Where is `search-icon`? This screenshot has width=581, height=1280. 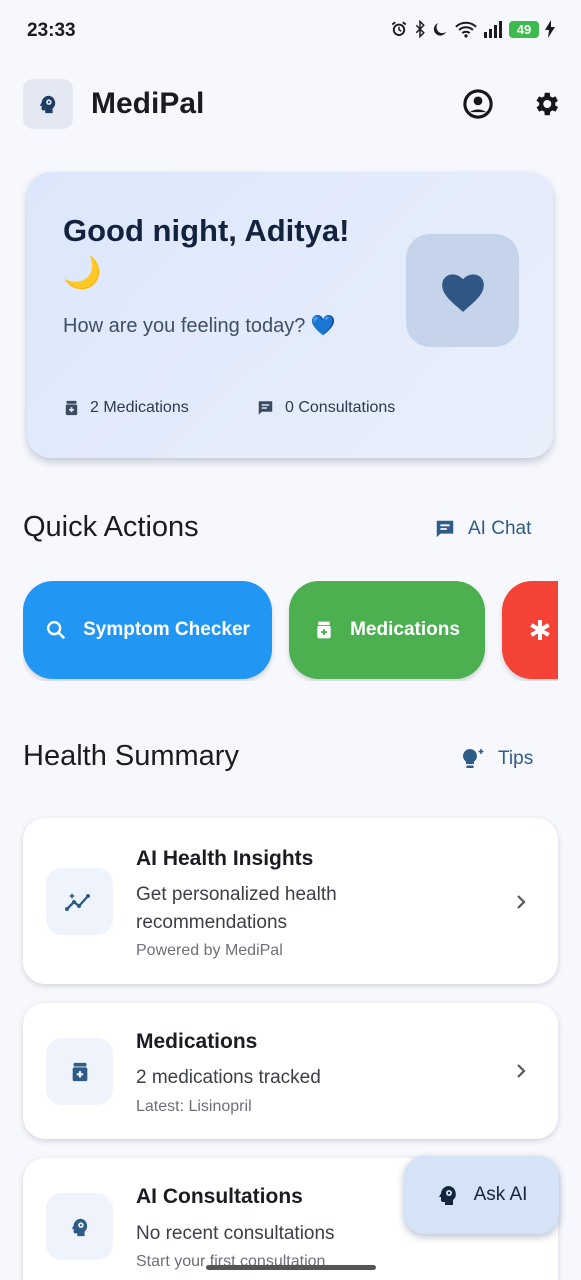
search-icon is located at coordinates (56, 630).